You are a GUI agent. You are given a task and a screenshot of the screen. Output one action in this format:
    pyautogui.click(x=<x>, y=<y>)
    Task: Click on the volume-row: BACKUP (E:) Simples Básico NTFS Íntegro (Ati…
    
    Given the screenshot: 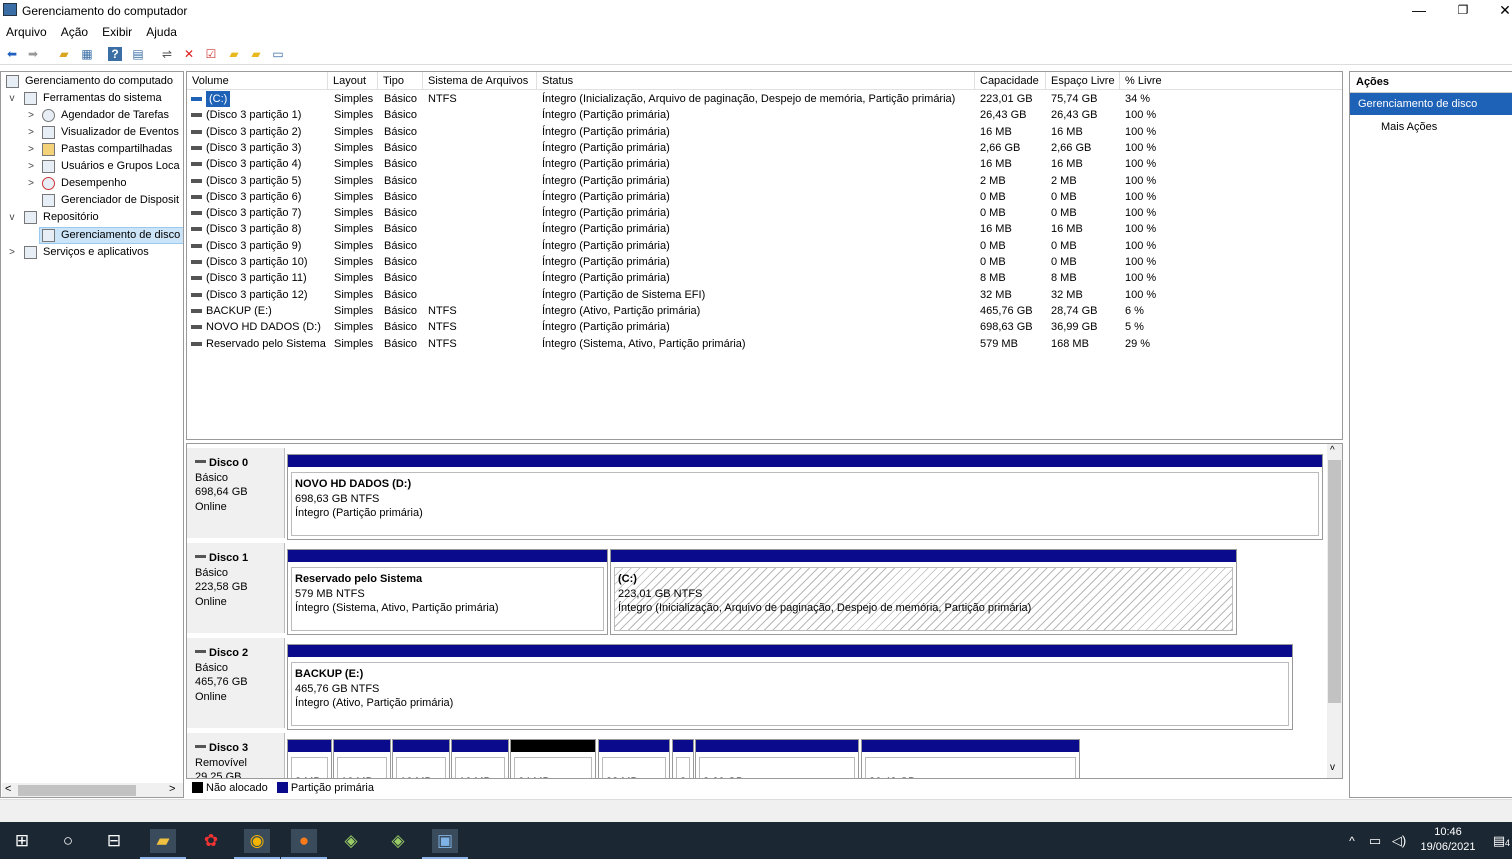 What is the action you would take?
    pyautogui.click(x=764, y=311)
    